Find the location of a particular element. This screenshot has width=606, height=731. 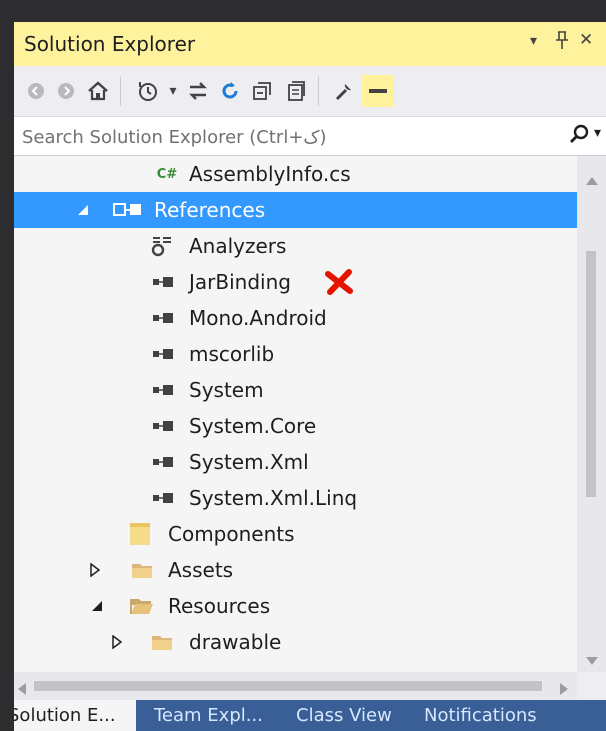

pin-icon is located at coordinates (562, 42).